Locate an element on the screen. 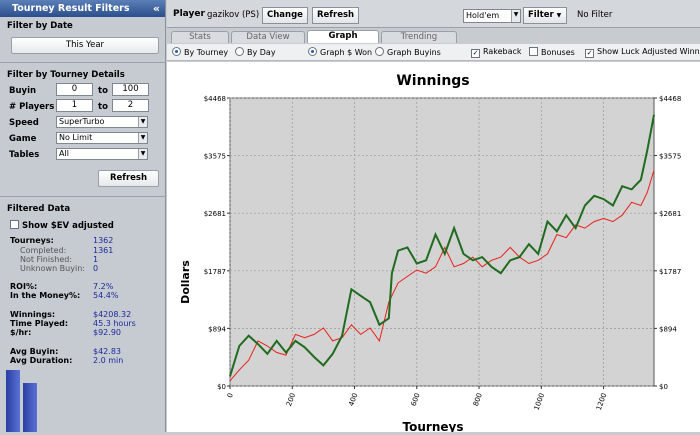 This screenshot has width=700, height=435. stat-value: $92.90 is located at coordinates (107, 332).